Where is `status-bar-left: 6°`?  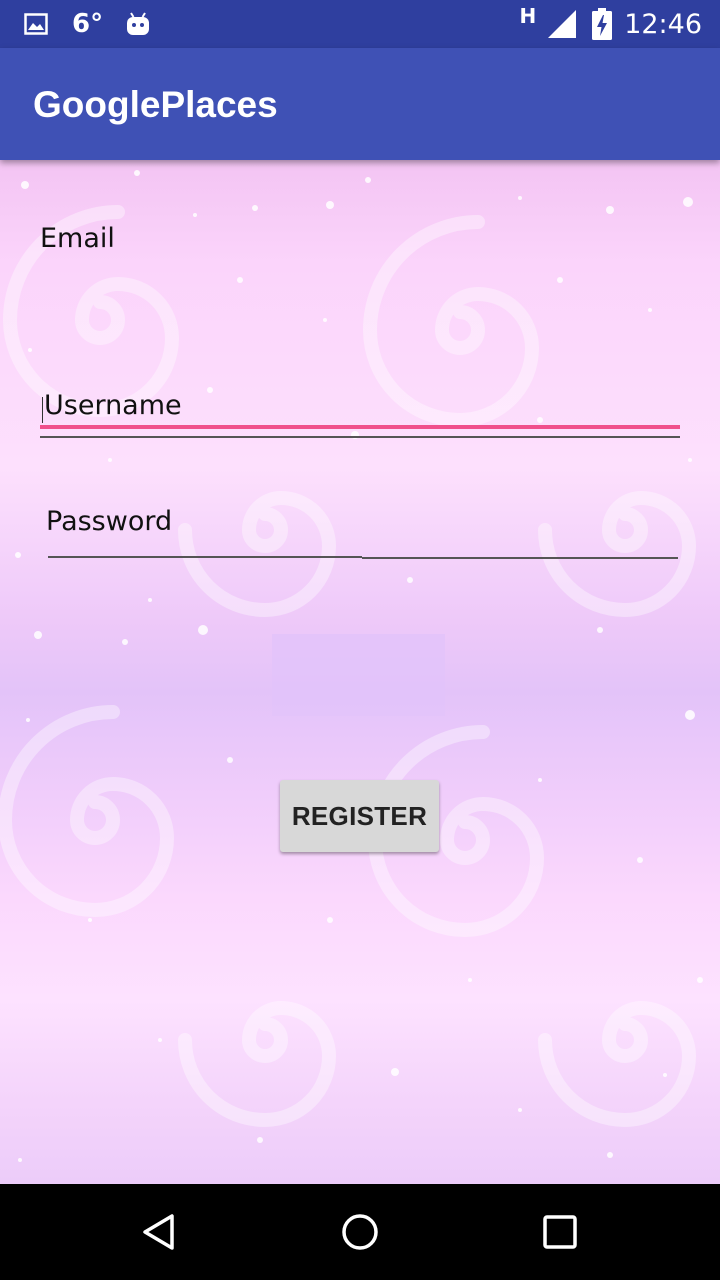 status-bar-left: 6° is located at coordinates (87, 24).